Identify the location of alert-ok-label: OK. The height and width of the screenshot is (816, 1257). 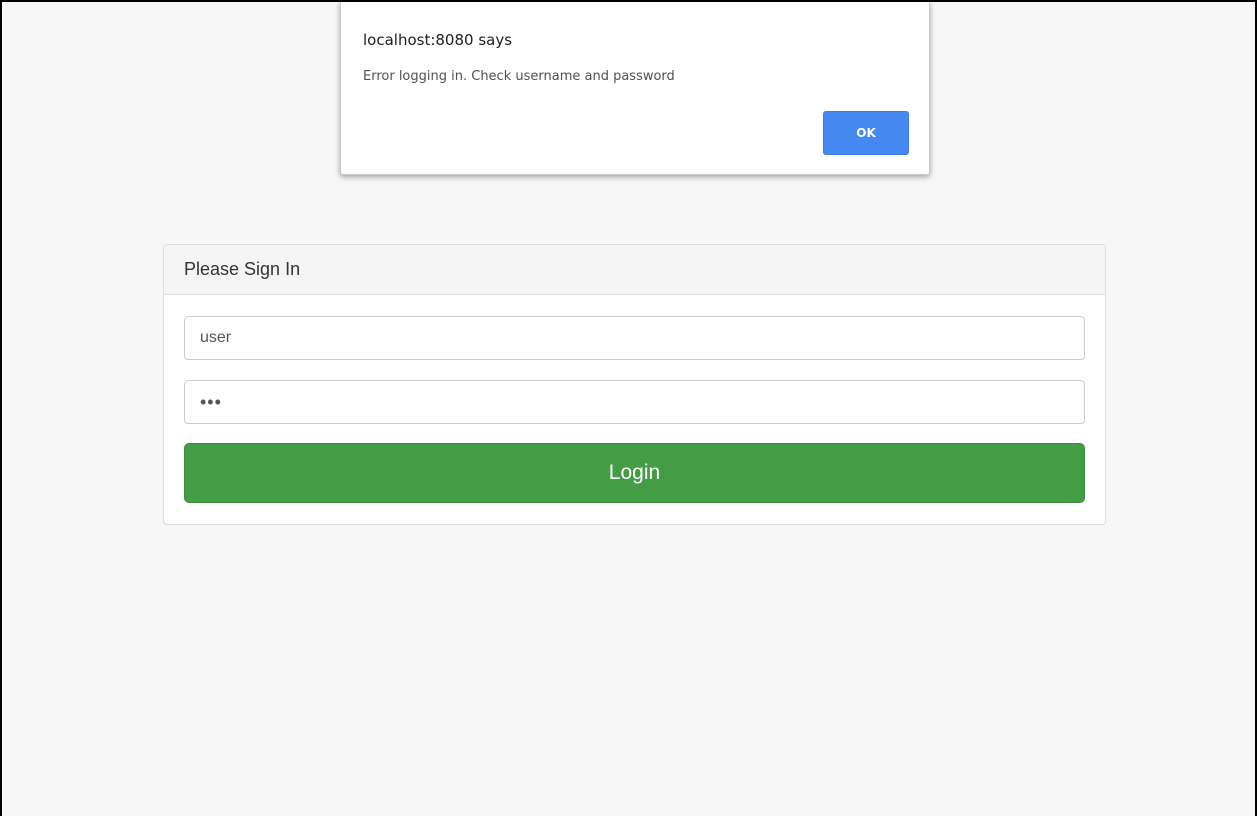
(866, 133).